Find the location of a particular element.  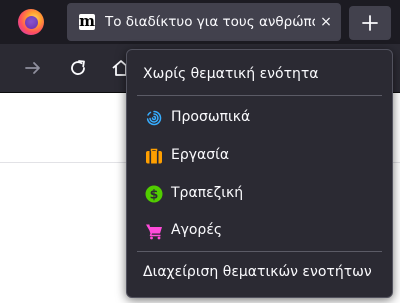

cart-icon is located at coordinates (154, 231).